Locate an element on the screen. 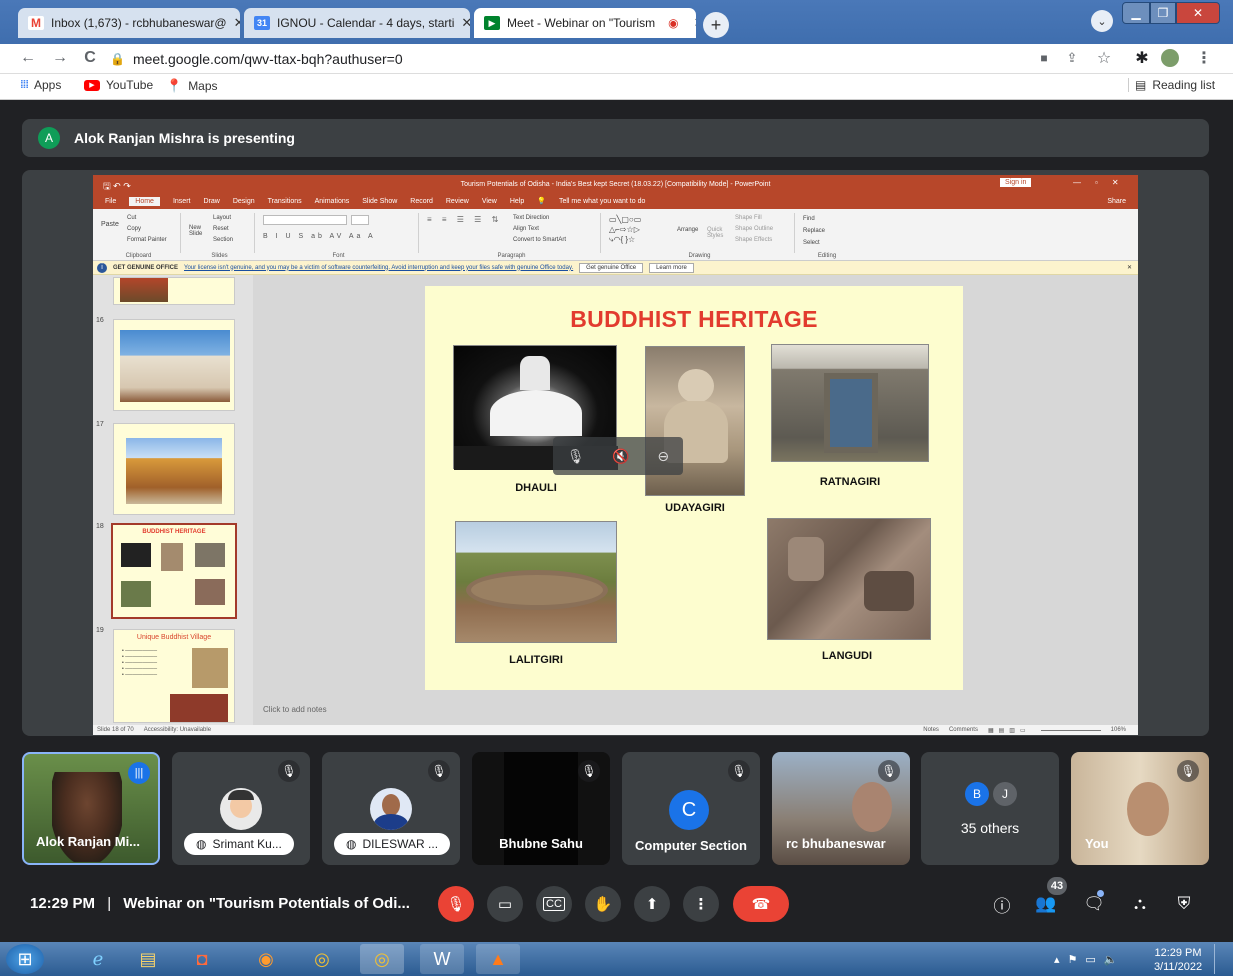 The width and height of the screenshot is (1233, 976). hand-icon: ✋ is located at coordinates (603, 904).